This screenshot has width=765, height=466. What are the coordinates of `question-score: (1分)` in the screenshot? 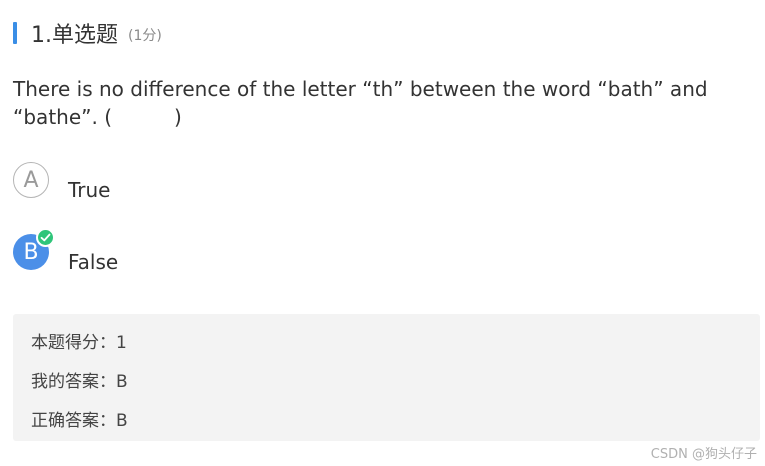 It's located at (145, 36).